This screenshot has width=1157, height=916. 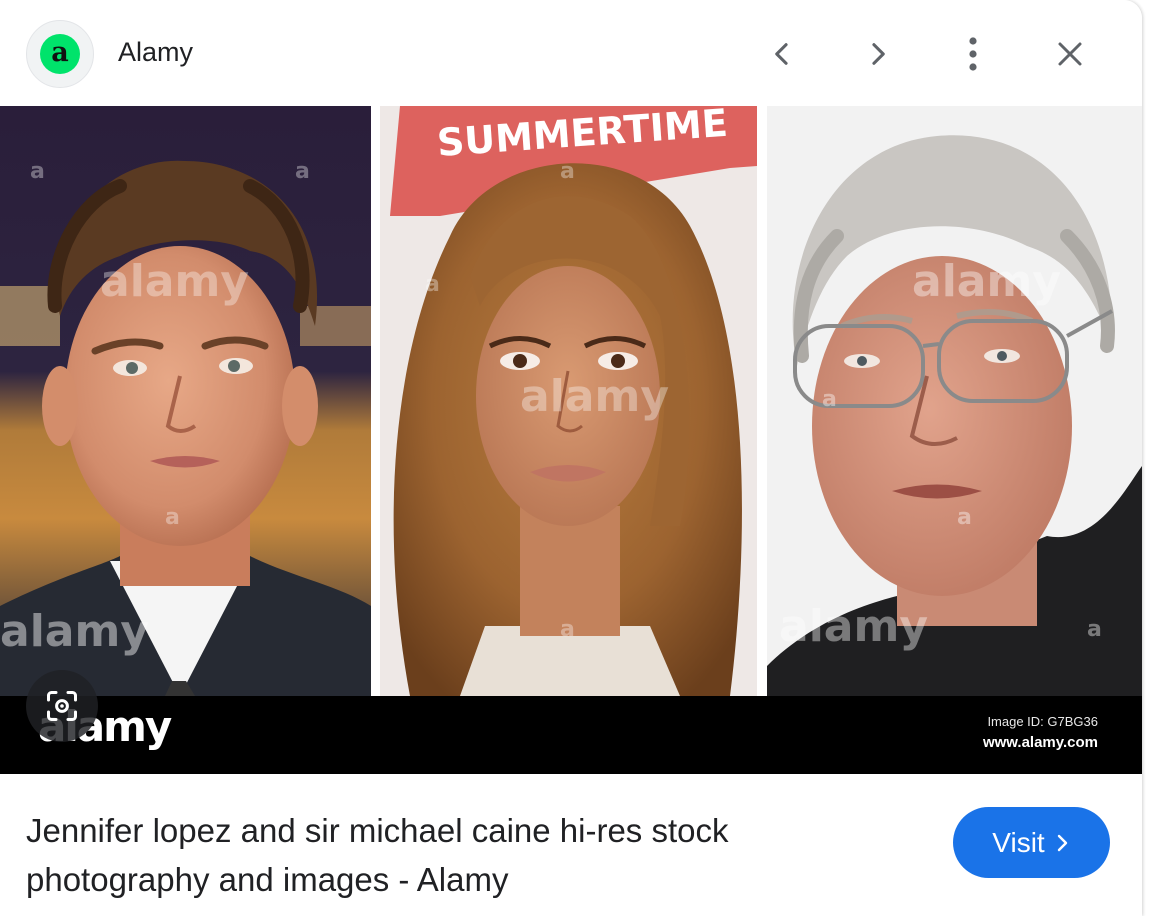 I want to click on next-button, so click(x=878, y=54).